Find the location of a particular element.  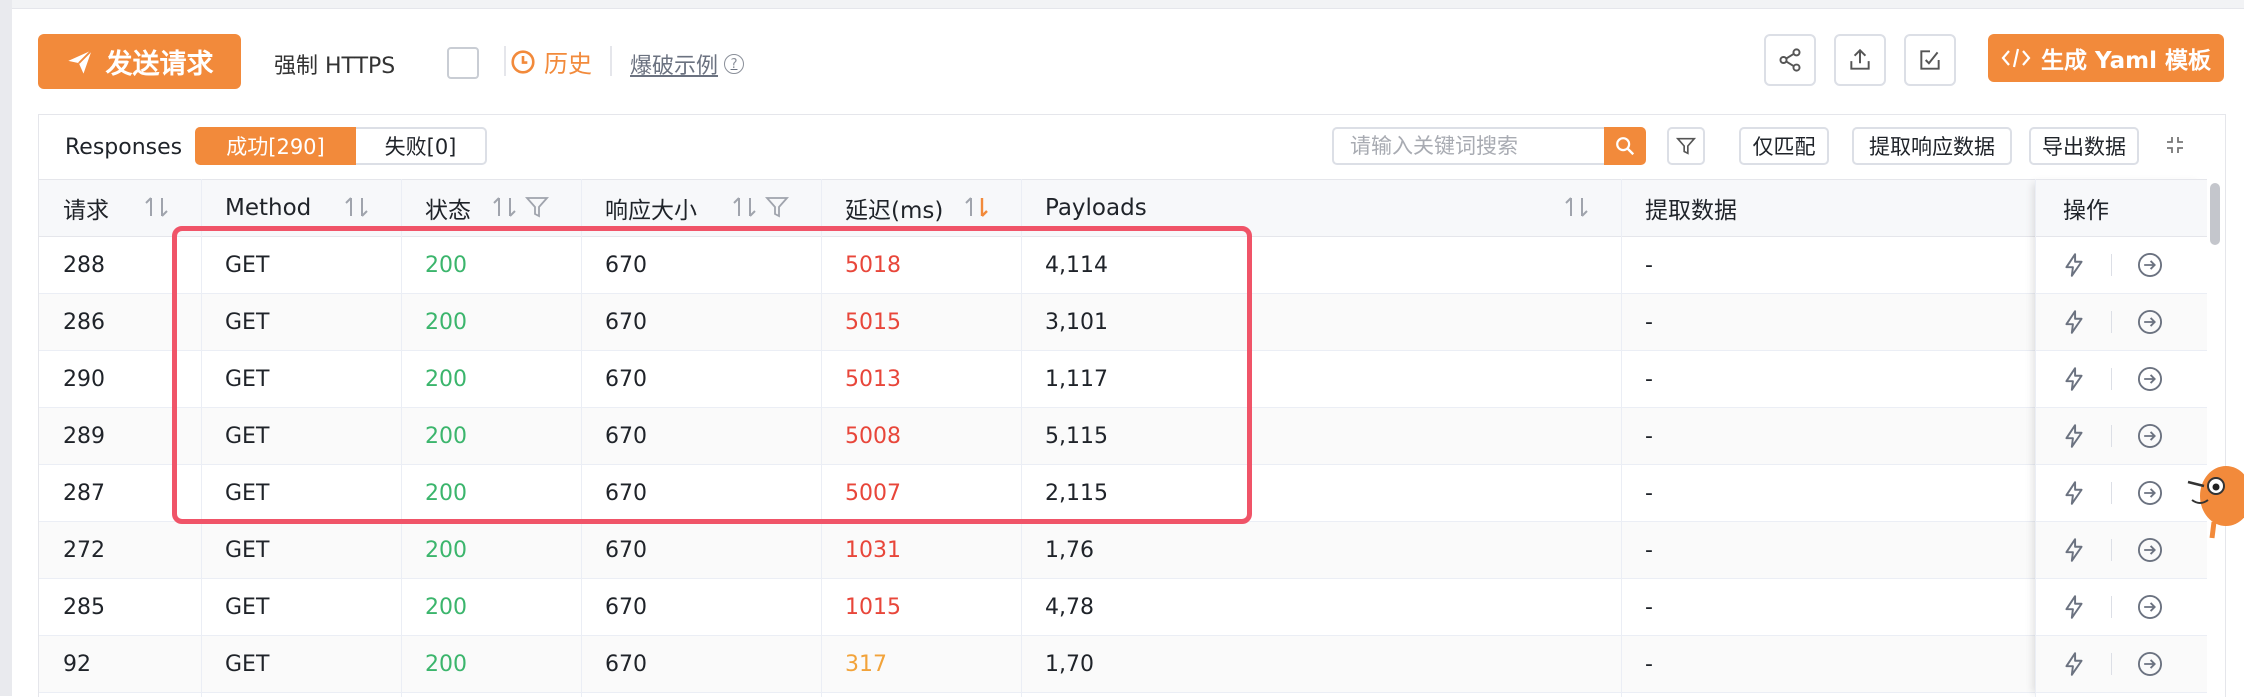

share-button is located at coordinates (1790, 60).